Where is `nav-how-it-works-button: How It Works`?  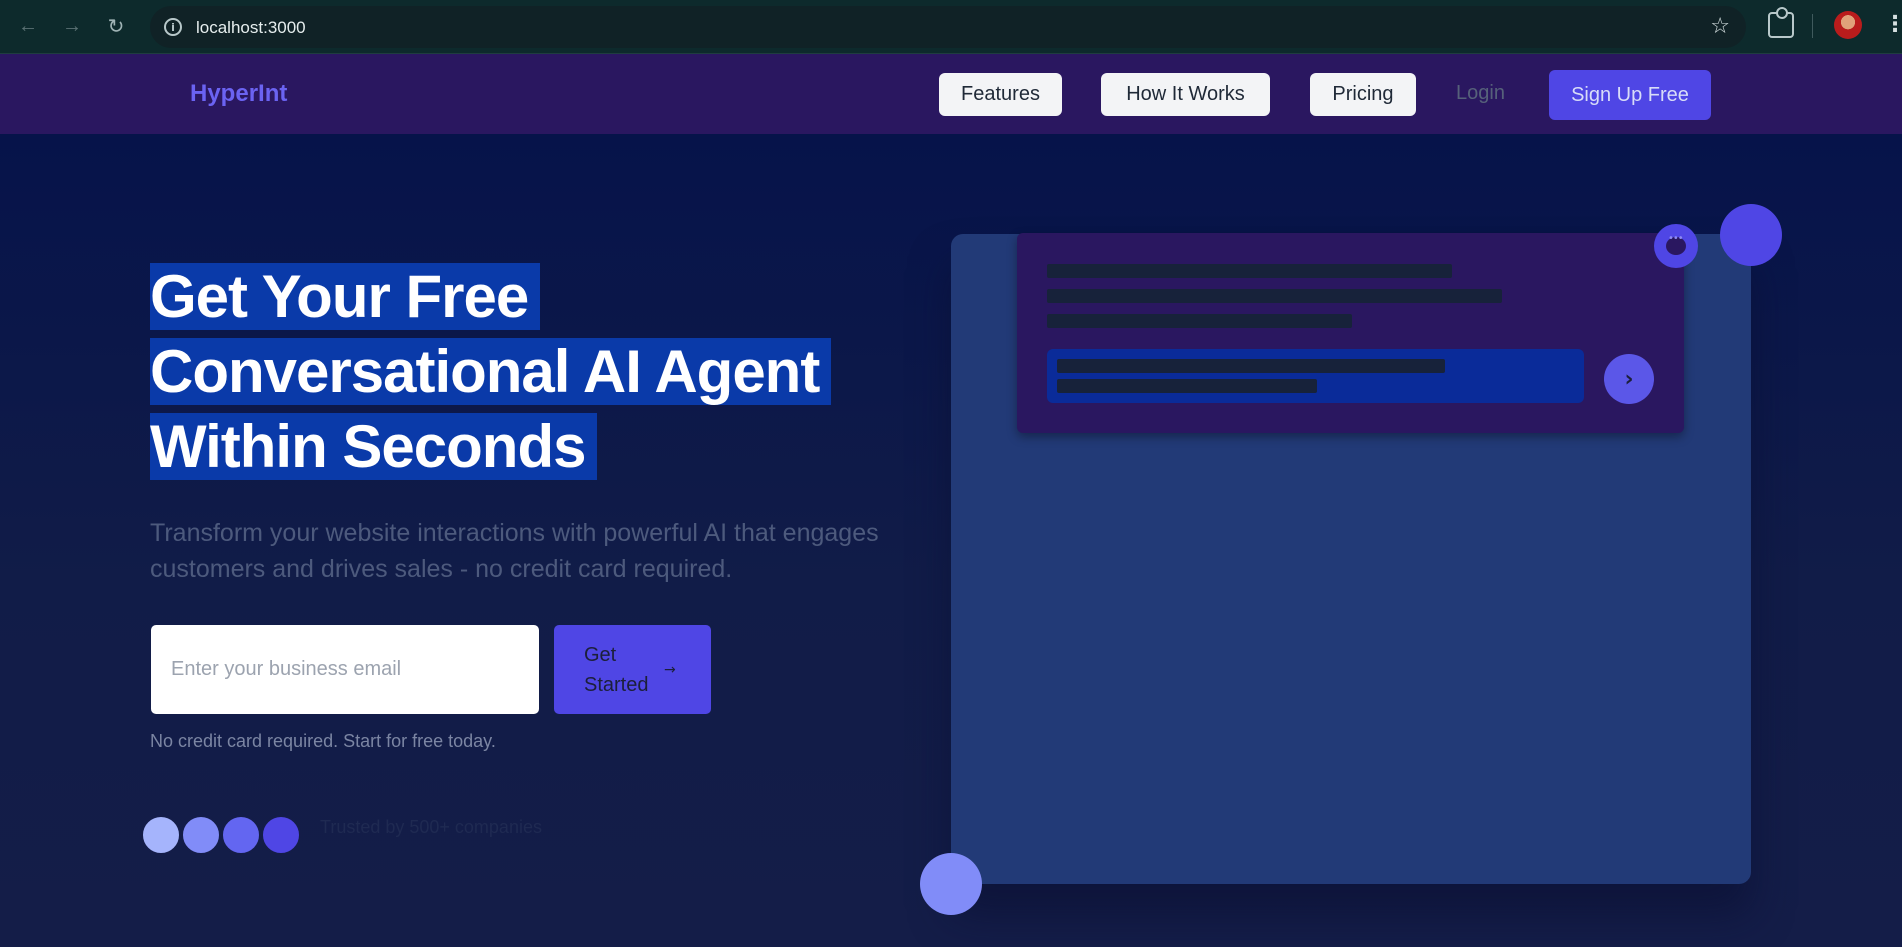
nav-how-it-works-button: How It Works is located at coordinates (1185, 94).